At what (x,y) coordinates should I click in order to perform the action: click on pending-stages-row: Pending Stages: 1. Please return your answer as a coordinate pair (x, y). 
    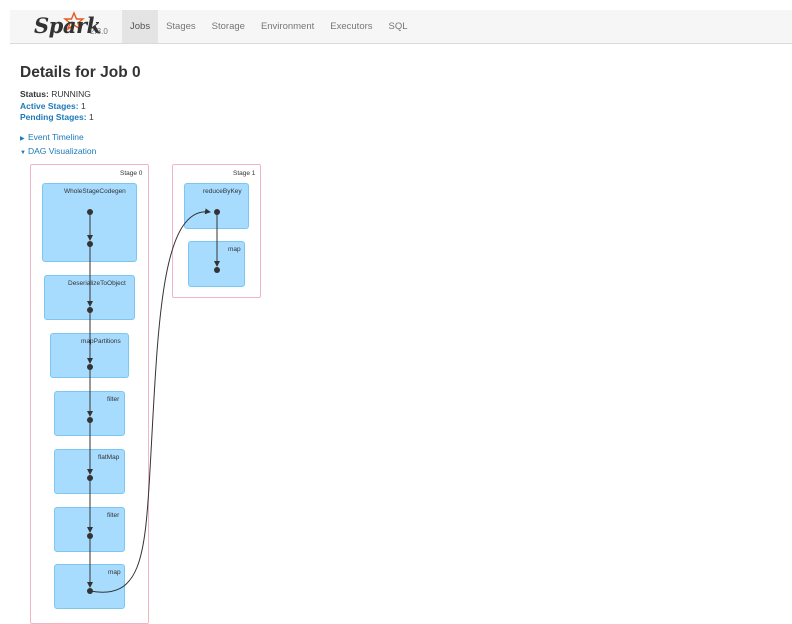
    Looking at the image, I should click on (57, 118).